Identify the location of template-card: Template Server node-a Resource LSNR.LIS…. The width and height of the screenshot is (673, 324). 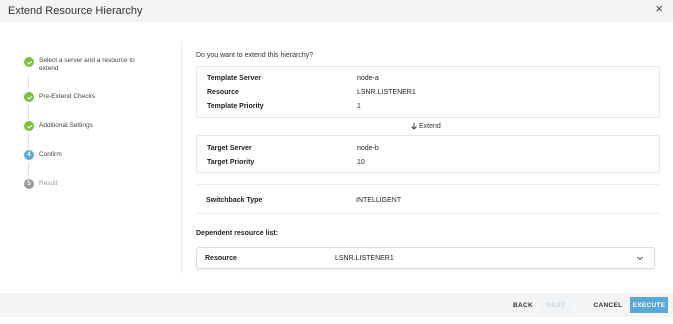
(428, 92).